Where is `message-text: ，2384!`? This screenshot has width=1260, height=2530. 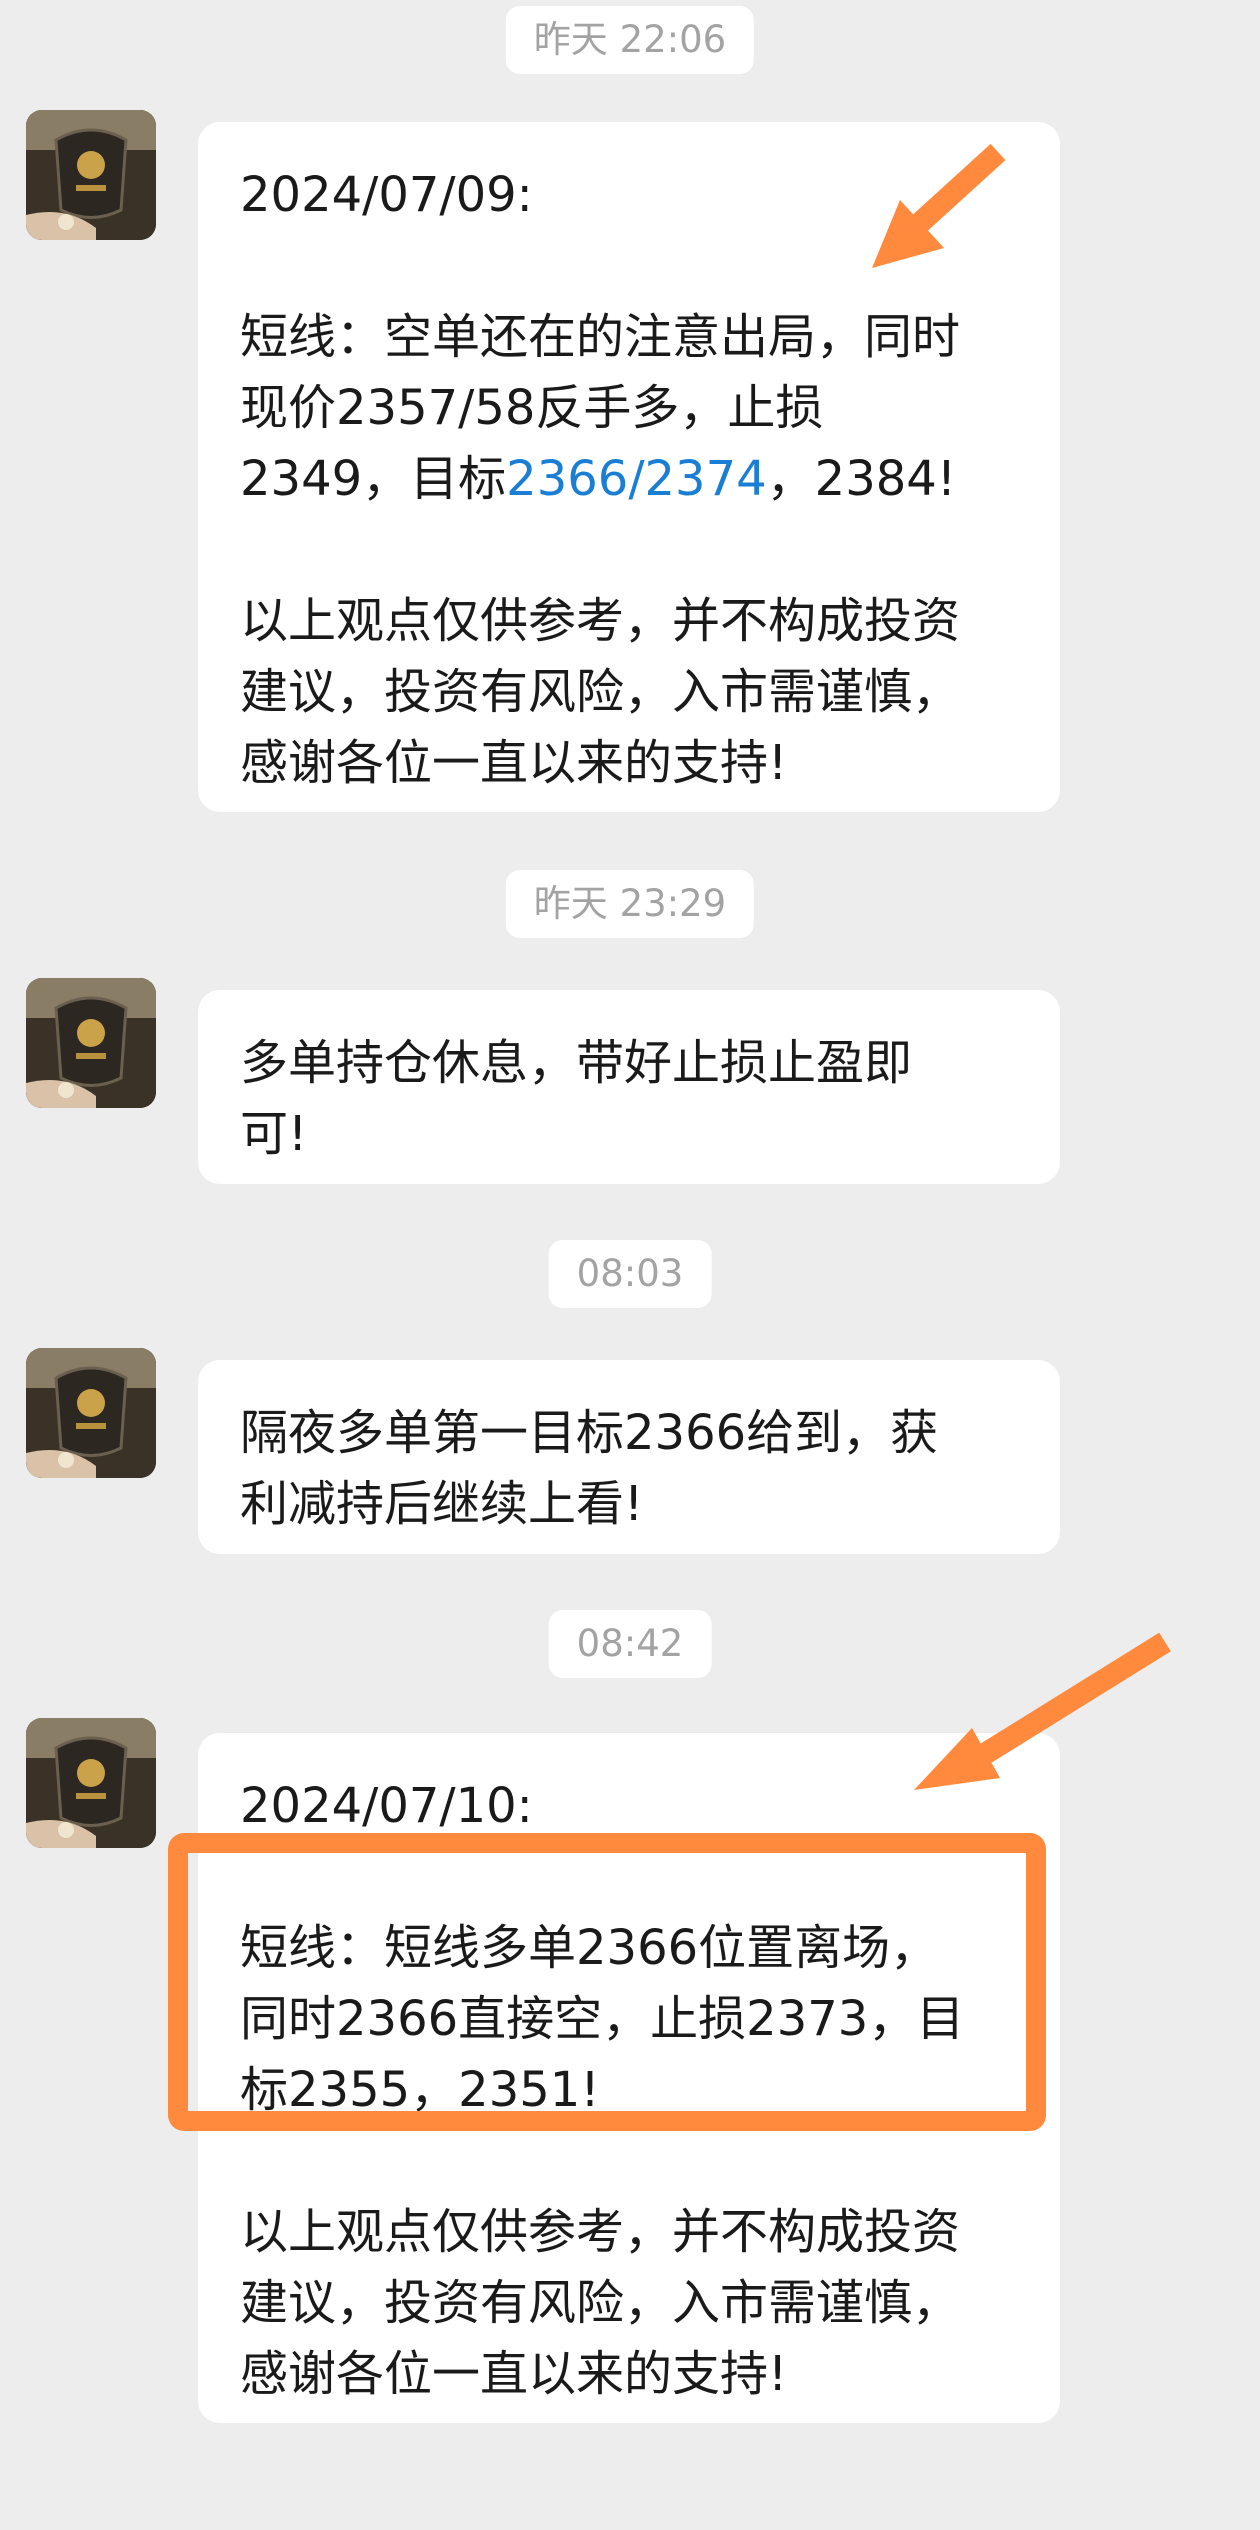 message-text: ，2384! is located at coordinates (861, 479).